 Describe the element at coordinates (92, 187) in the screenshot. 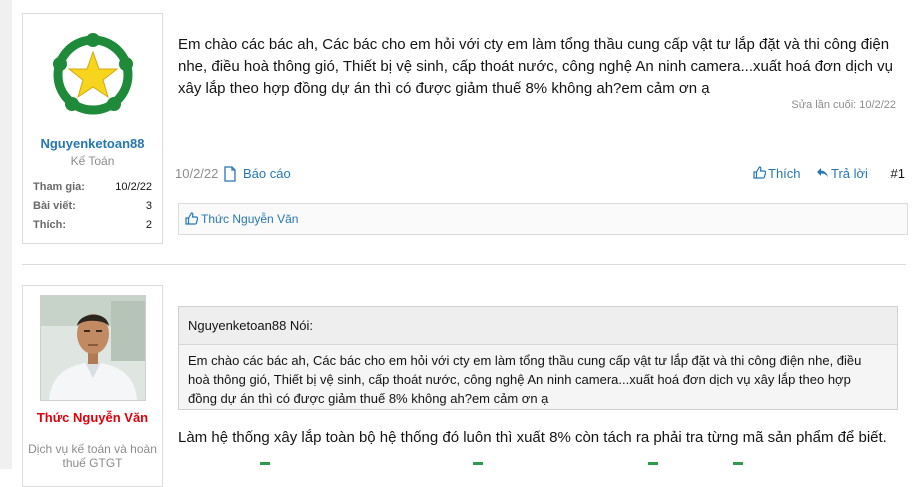

I see `stat-row-joined: Tham gia: 10/2/22` at that location.